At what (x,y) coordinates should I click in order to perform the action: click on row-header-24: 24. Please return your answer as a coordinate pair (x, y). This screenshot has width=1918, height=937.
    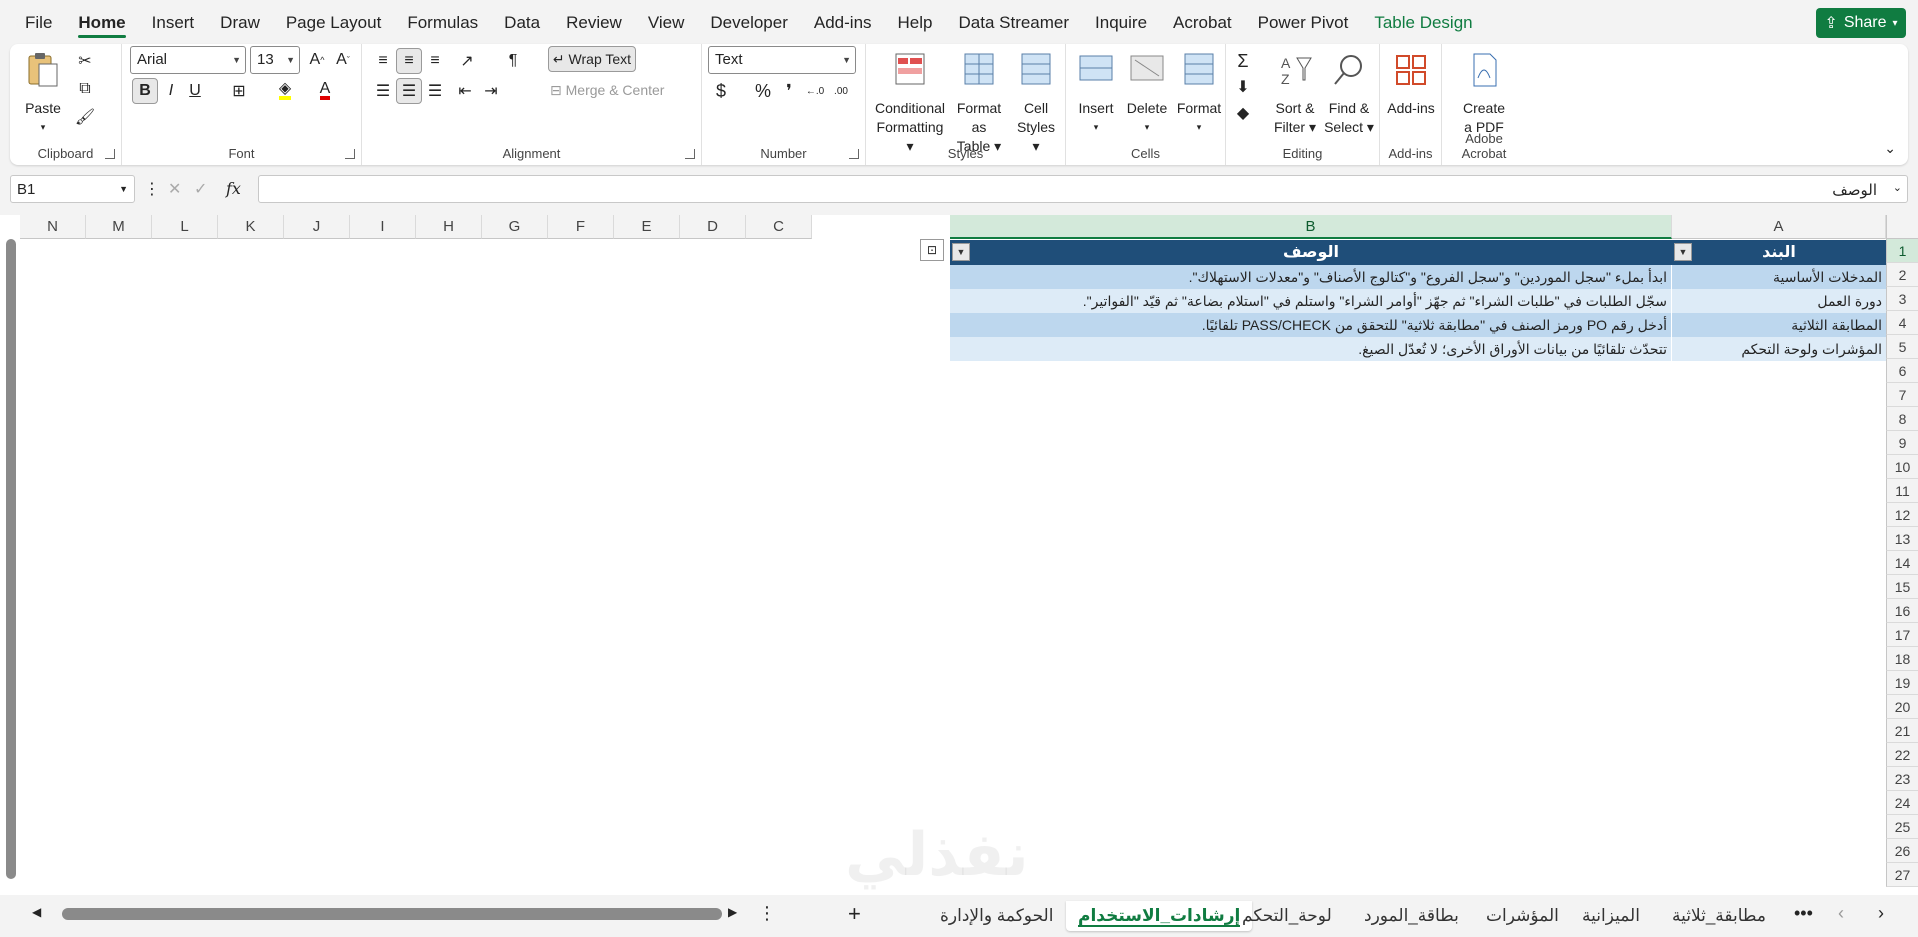
    Looking at the image, I should click on (1902, 803).